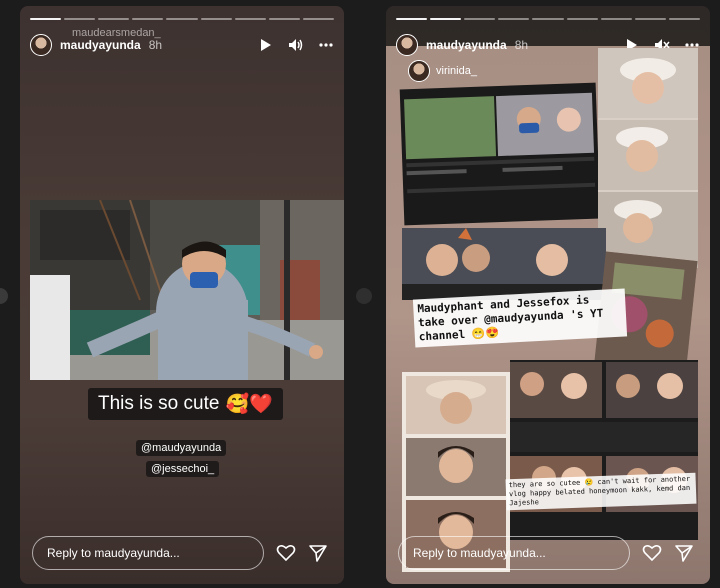 Image resolution: width=720 pixels, height=588 pixels. What do you see at coordinates (4, 296) in the screenshot?
I see `previous-story-arrow` at bounding box center [4, 296].